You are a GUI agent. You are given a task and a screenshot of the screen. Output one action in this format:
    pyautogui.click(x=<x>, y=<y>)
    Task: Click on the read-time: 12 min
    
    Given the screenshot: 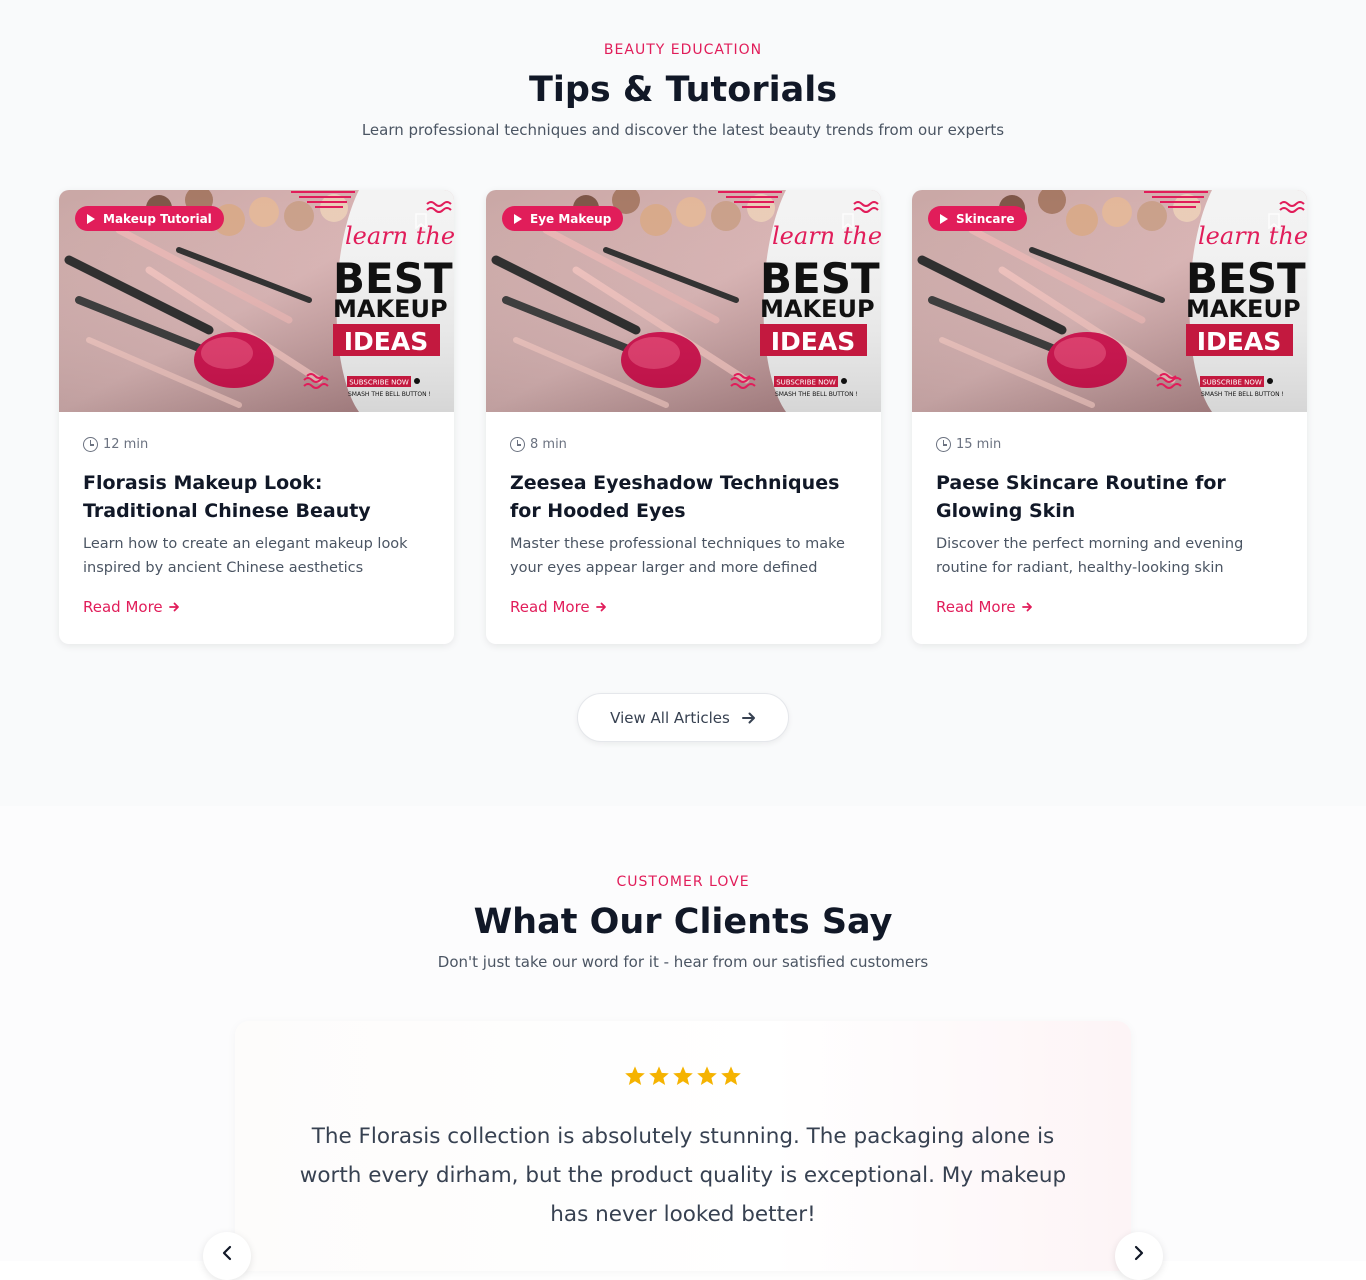 What is the action you would take?
    pyautogui.click(x=115, y=444)
    